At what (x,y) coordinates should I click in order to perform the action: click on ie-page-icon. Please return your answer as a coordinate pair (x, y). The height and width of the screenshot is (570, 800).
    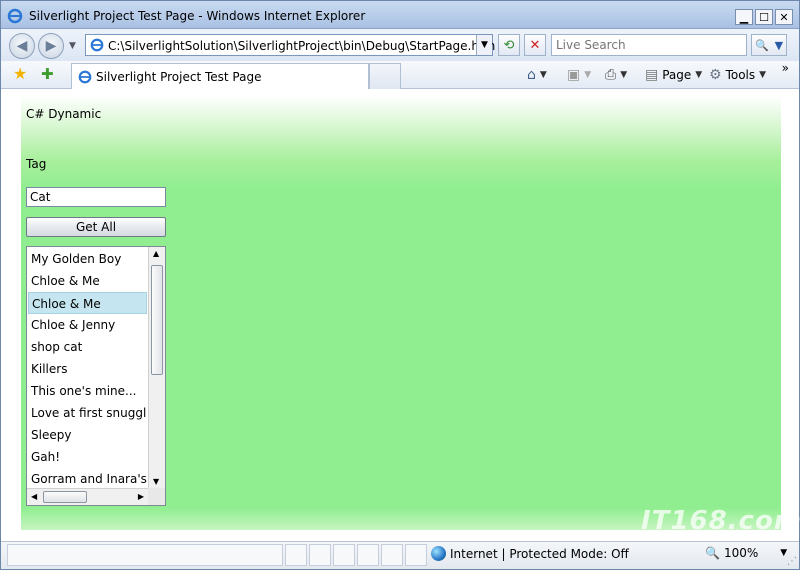
    Looking at the image, I should click on (97, 45).